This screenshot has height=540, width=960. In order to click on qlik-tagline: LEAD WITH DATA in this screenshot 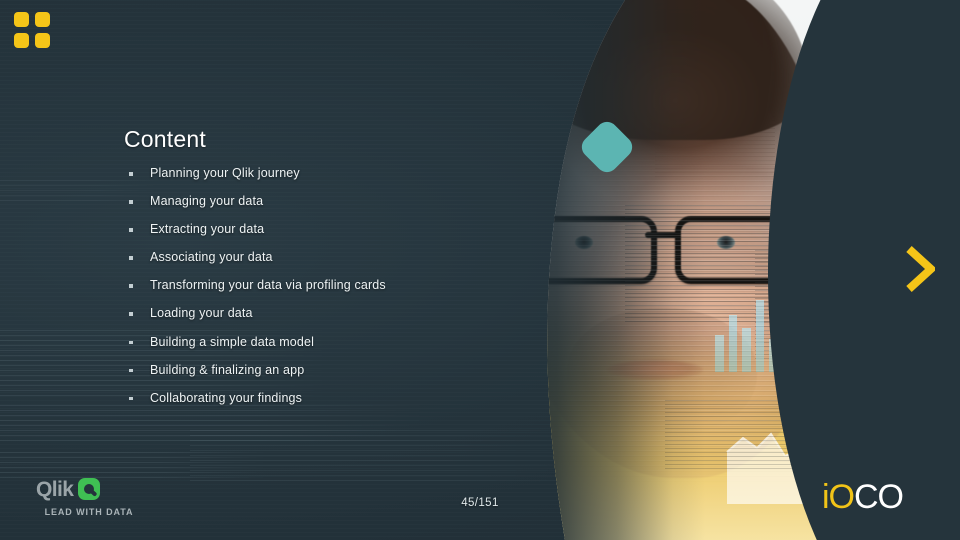, I will do `click(89, 512)`.